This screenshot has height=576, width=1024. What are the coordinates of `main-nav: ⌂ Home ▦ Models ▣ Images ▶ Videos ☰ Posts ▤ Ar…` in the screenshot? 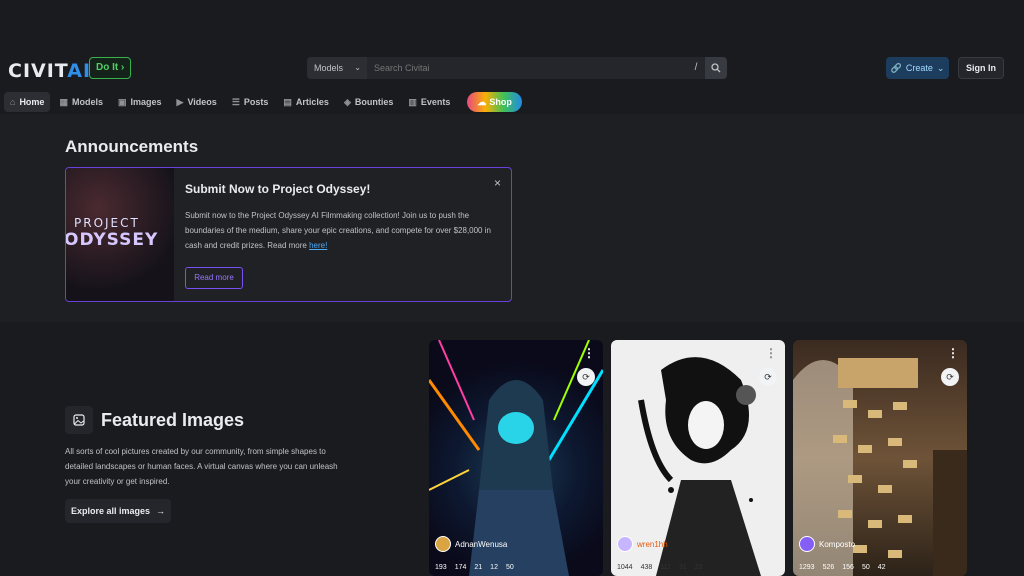 It's located at (512, 102).